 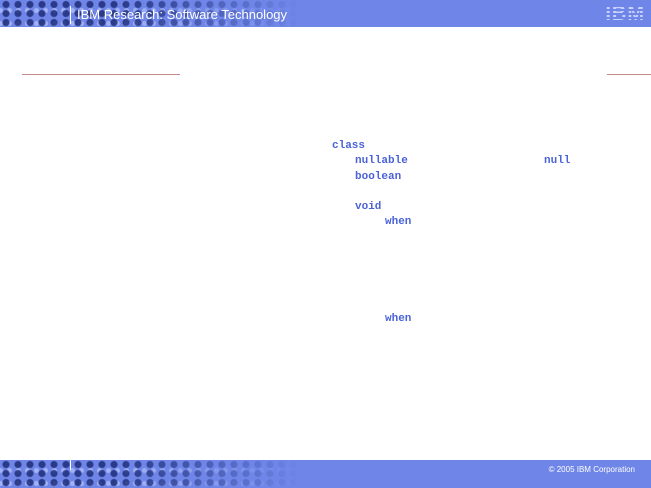 What do you see at coordinates (70, 15) in the screenshot?
I see `header-divider` at bounding box center [70, 15].